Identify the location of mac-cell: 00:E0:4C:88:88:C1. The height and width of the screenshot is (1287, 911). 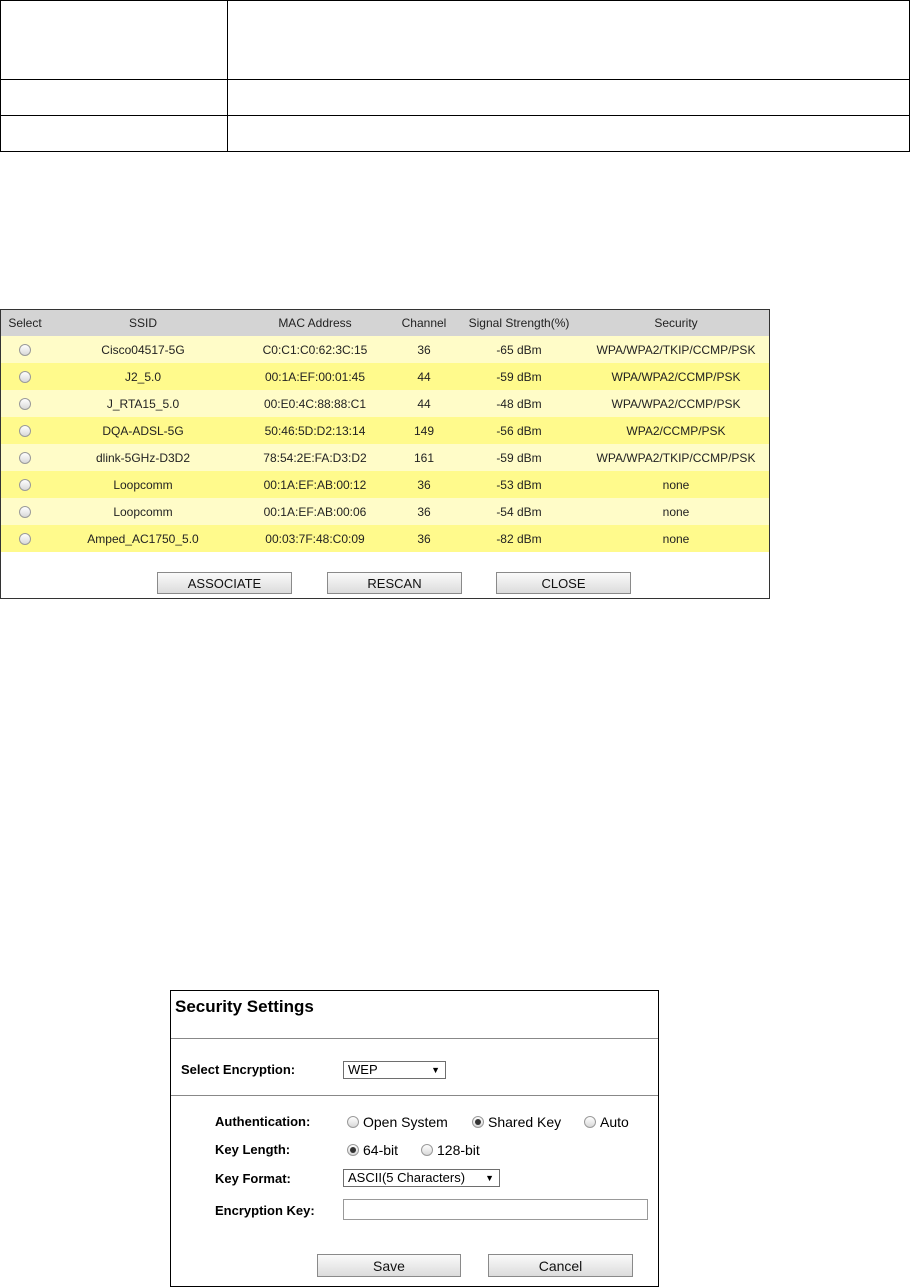
(315, 403).